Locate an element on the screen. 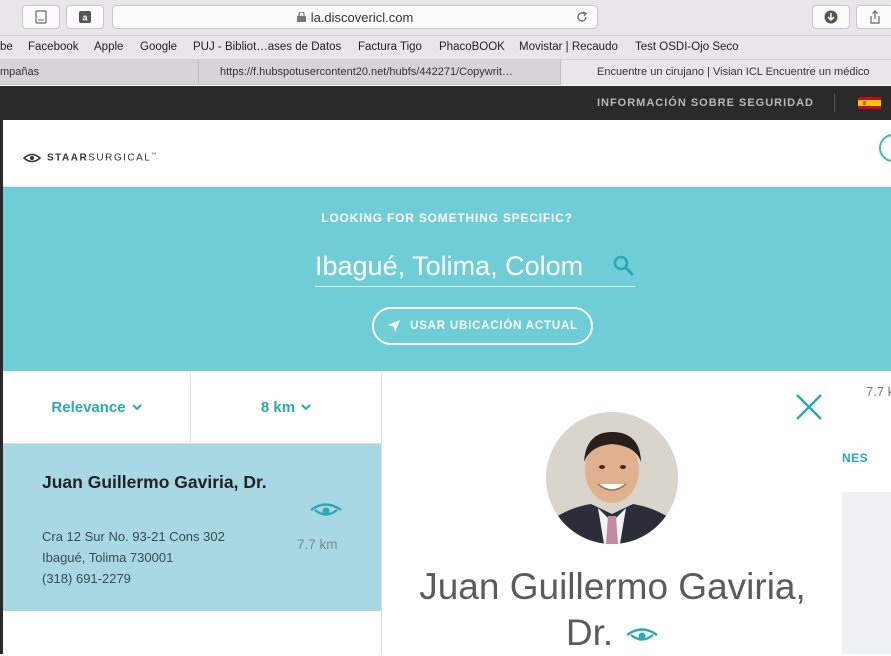 This screenshot has height=656, width=891. logo-light: SURGICAL is located at coordinates (120, 158).